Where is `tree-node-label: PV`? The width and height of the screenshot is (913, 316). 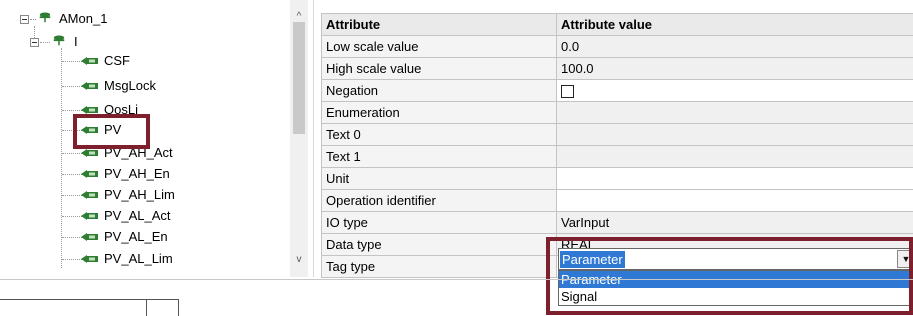
tree-node-label: PV is located at coordinates (112, 130).